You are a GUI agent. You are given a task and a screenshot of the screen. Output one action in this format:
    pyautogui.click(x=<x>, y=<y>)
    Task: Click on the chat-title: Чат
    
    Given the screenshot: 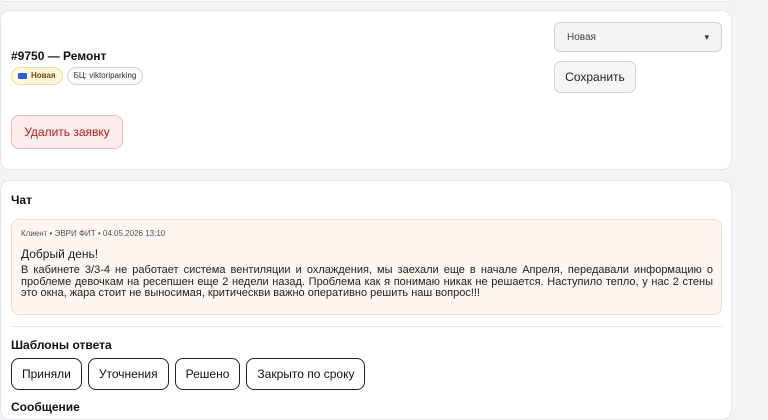 What is the action you would take?
    pyautogui.click(x=21, y=200)
    